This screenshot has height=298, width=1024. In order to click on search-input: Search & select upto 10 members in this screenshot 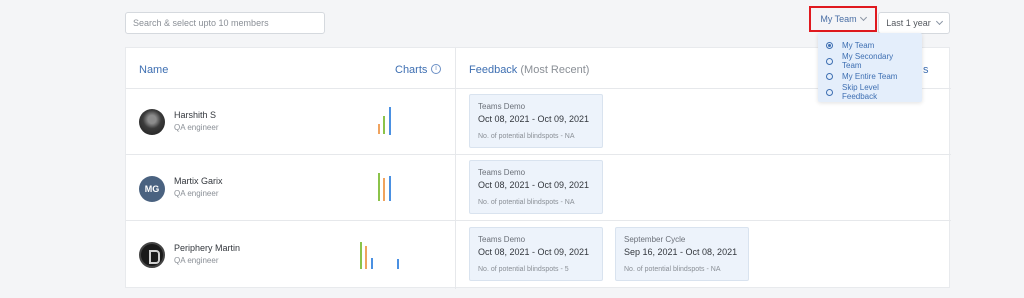, I will do `click(225, 23)`.